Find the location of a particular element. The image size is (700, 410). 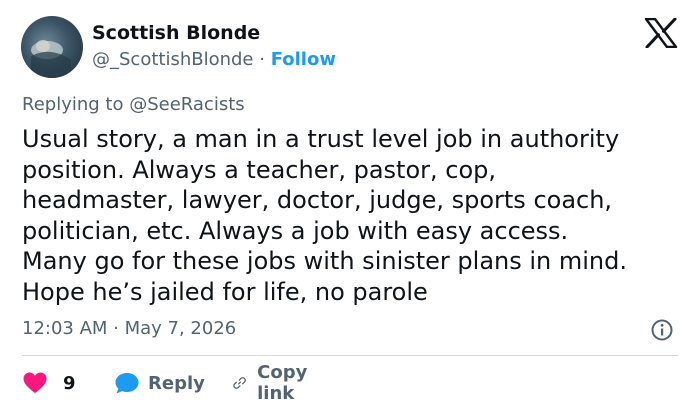

divider is located at coordinates (350, 355).